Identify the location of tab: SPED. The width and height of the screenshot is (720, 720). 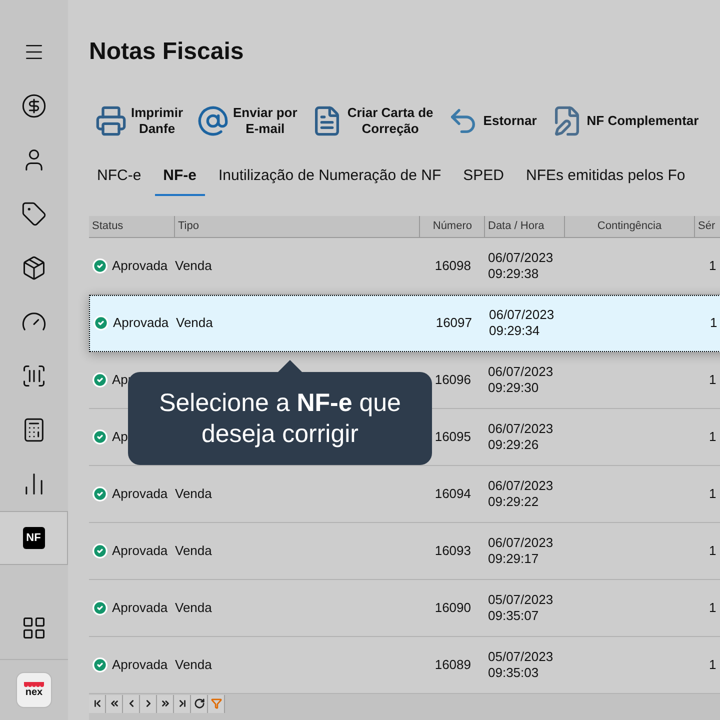
(483, 180).